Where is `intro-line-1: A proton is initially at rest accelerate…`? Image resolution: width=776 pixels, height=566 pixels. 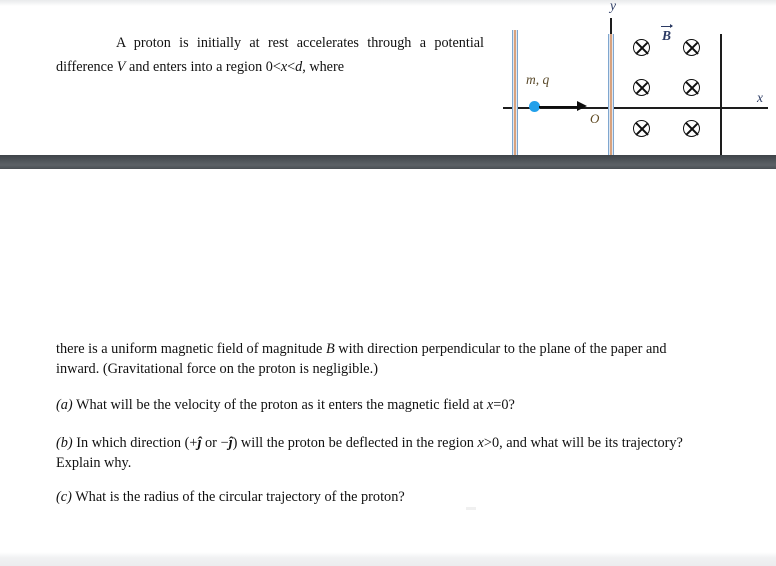 intro-line-1: A proton is initially at rest accelerate… is located at coordinates (271, 43).